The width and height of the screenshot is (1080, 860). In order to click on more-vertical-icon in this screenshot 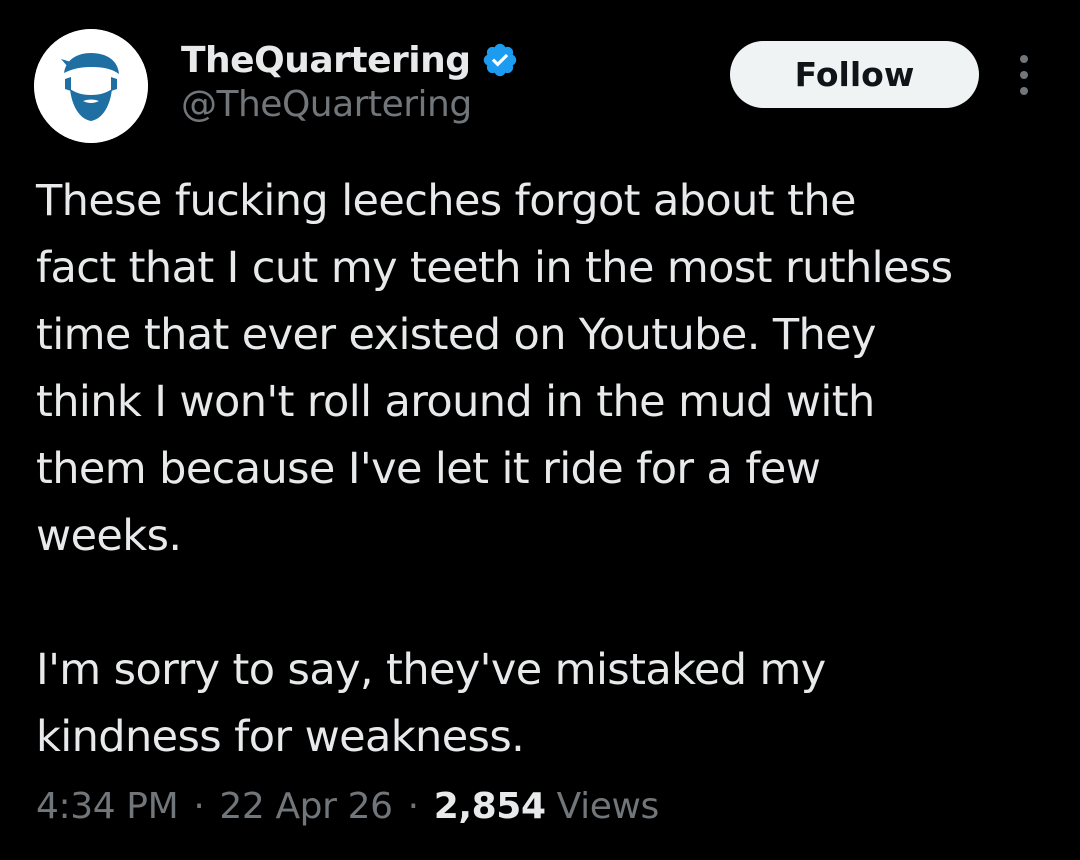, I will do `click(1024, 59)`.